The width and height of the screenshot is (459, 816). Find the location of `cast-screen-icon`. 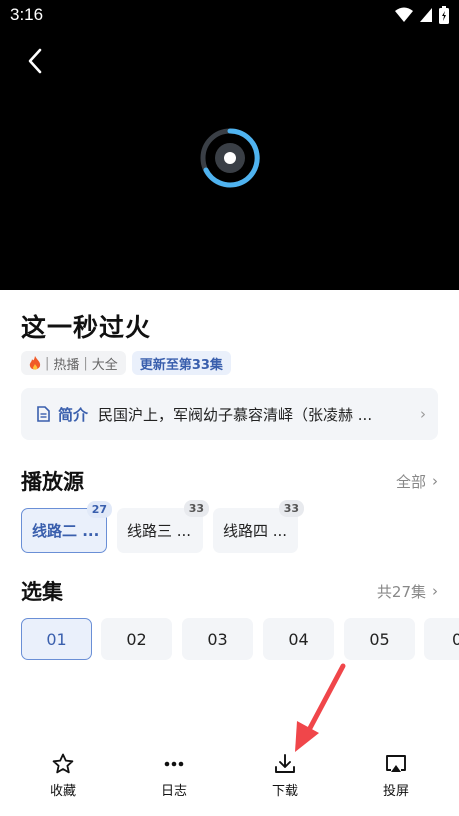

cast-screen-icon is located at coordinates (396, 763).